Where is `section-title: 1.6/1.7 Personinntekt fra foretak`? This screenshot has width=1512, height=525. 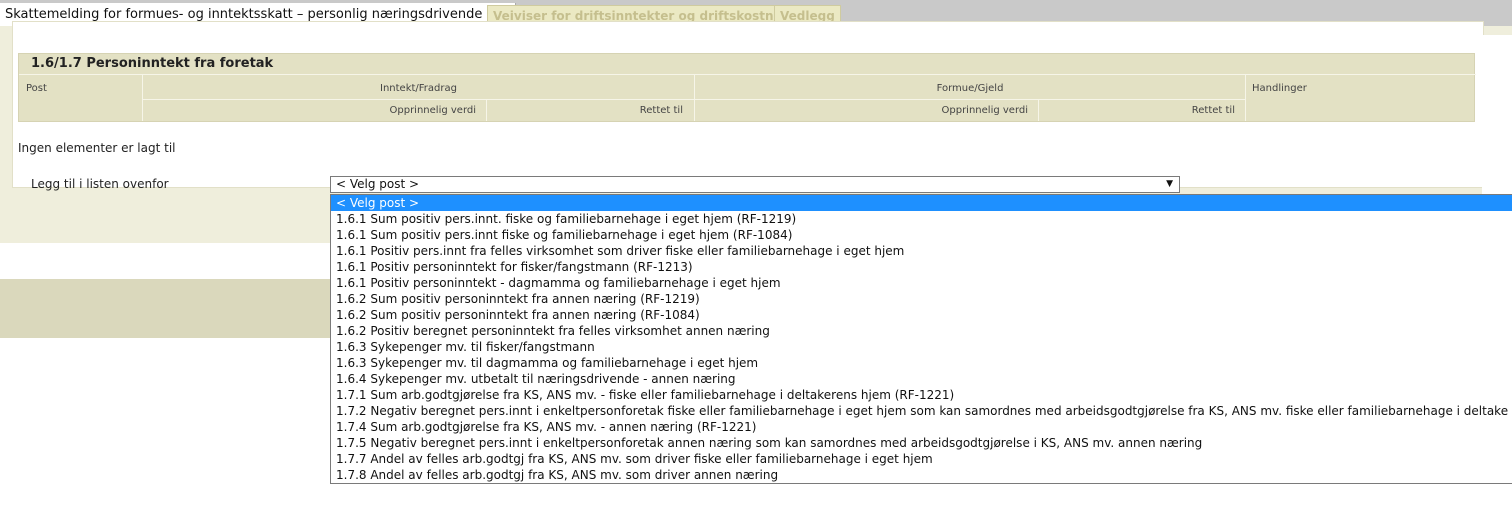 section-title: 1.6/1.7 Personinntekt fra foretak is located at coordinates (152, 63).